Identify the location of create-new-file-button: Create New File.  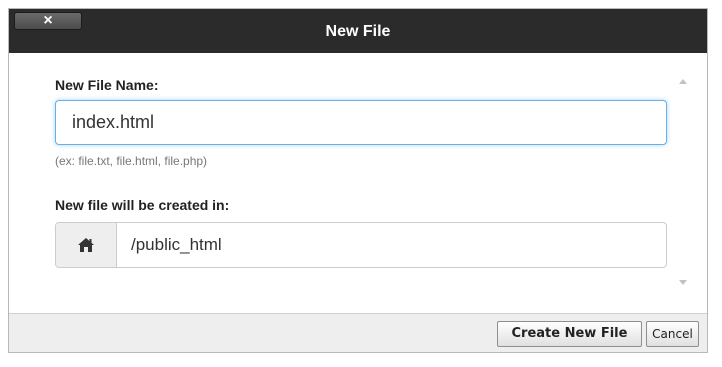
(569, 334).